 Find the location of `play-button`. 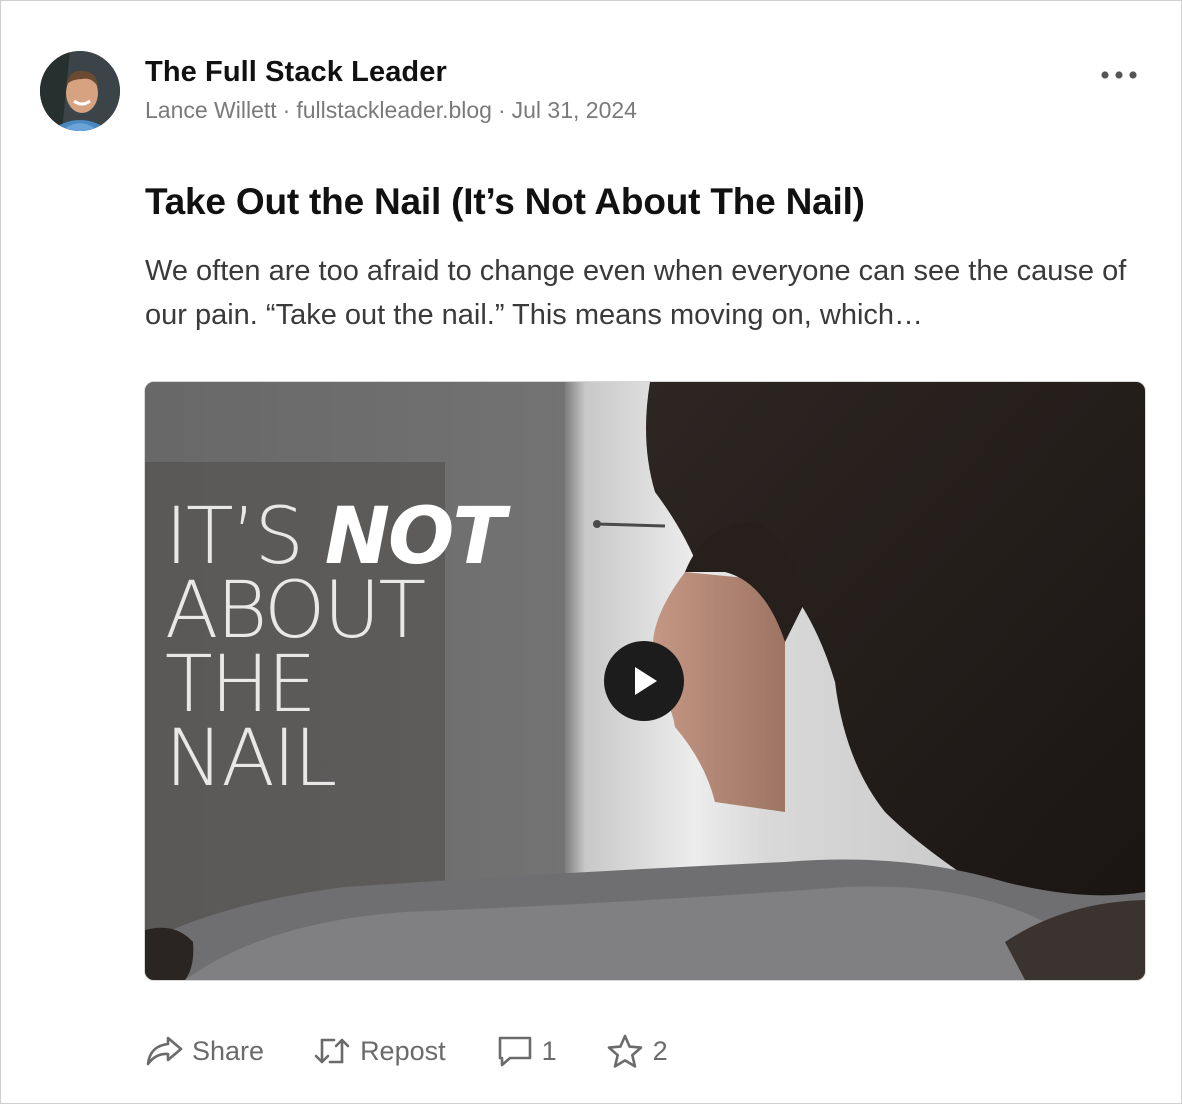

play-button is located at coordinates (644, 681).